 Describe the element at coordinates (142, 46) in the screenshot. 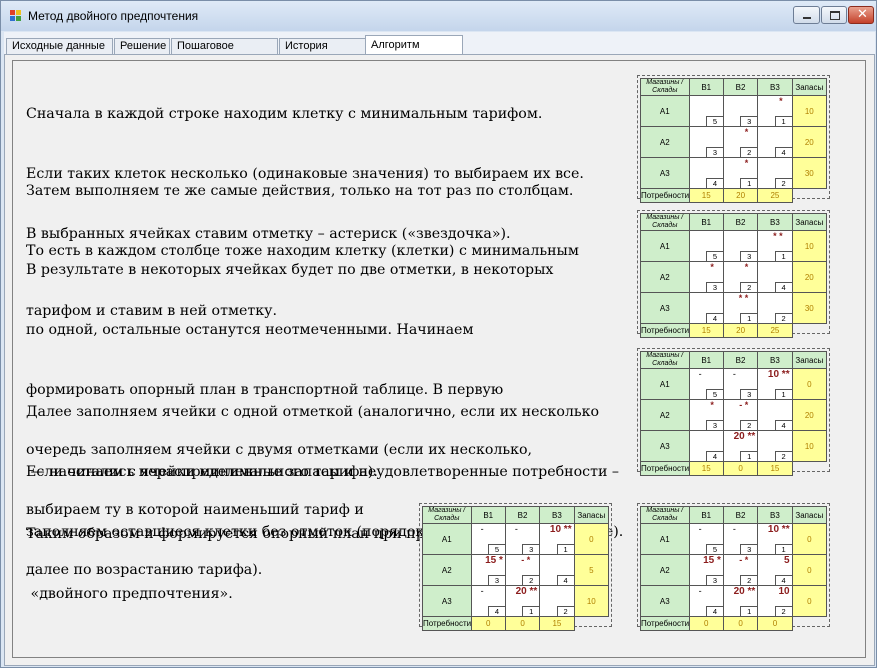

I see `tab-solution: Решение` at that location.